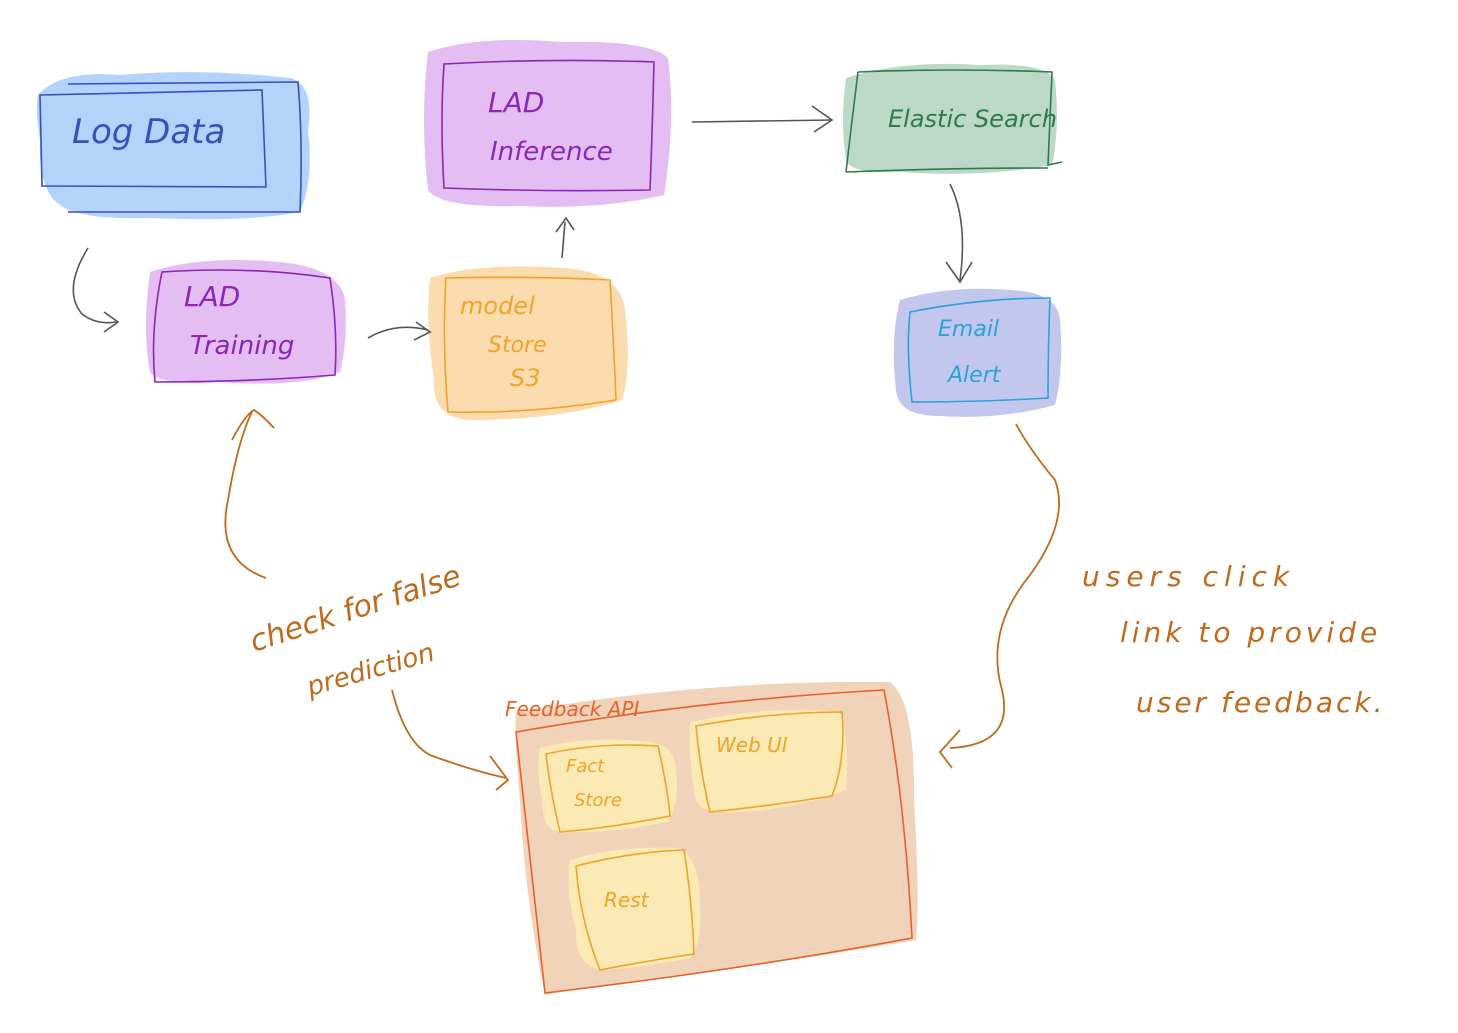 The width and height of the screenshot is (1458, 1033). I want to click on annotation-check-false-prediction: check for false prediction, so click(356, 630).